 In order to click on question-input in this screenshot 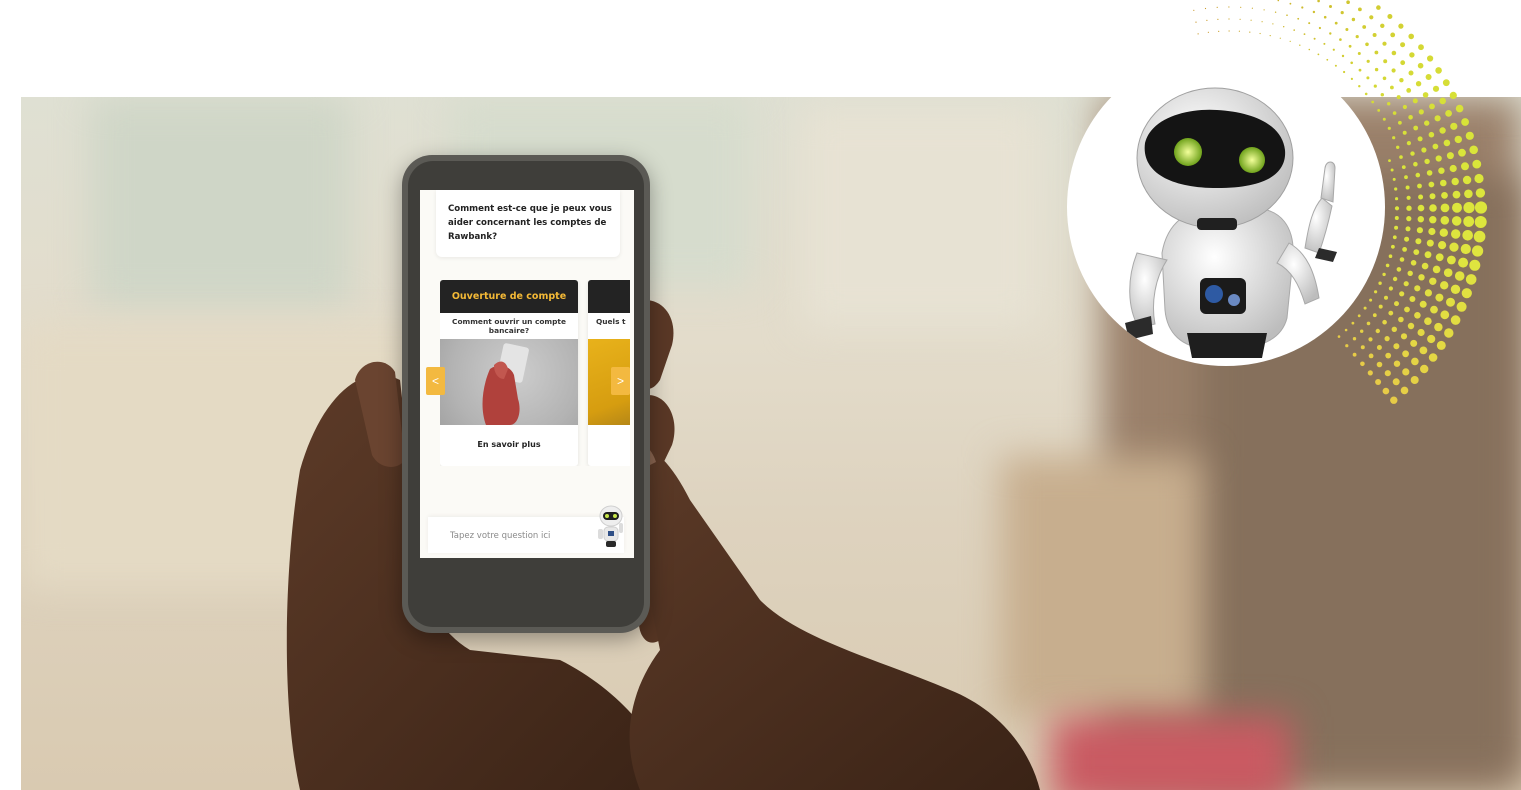, I will do `click(515, 536)`.